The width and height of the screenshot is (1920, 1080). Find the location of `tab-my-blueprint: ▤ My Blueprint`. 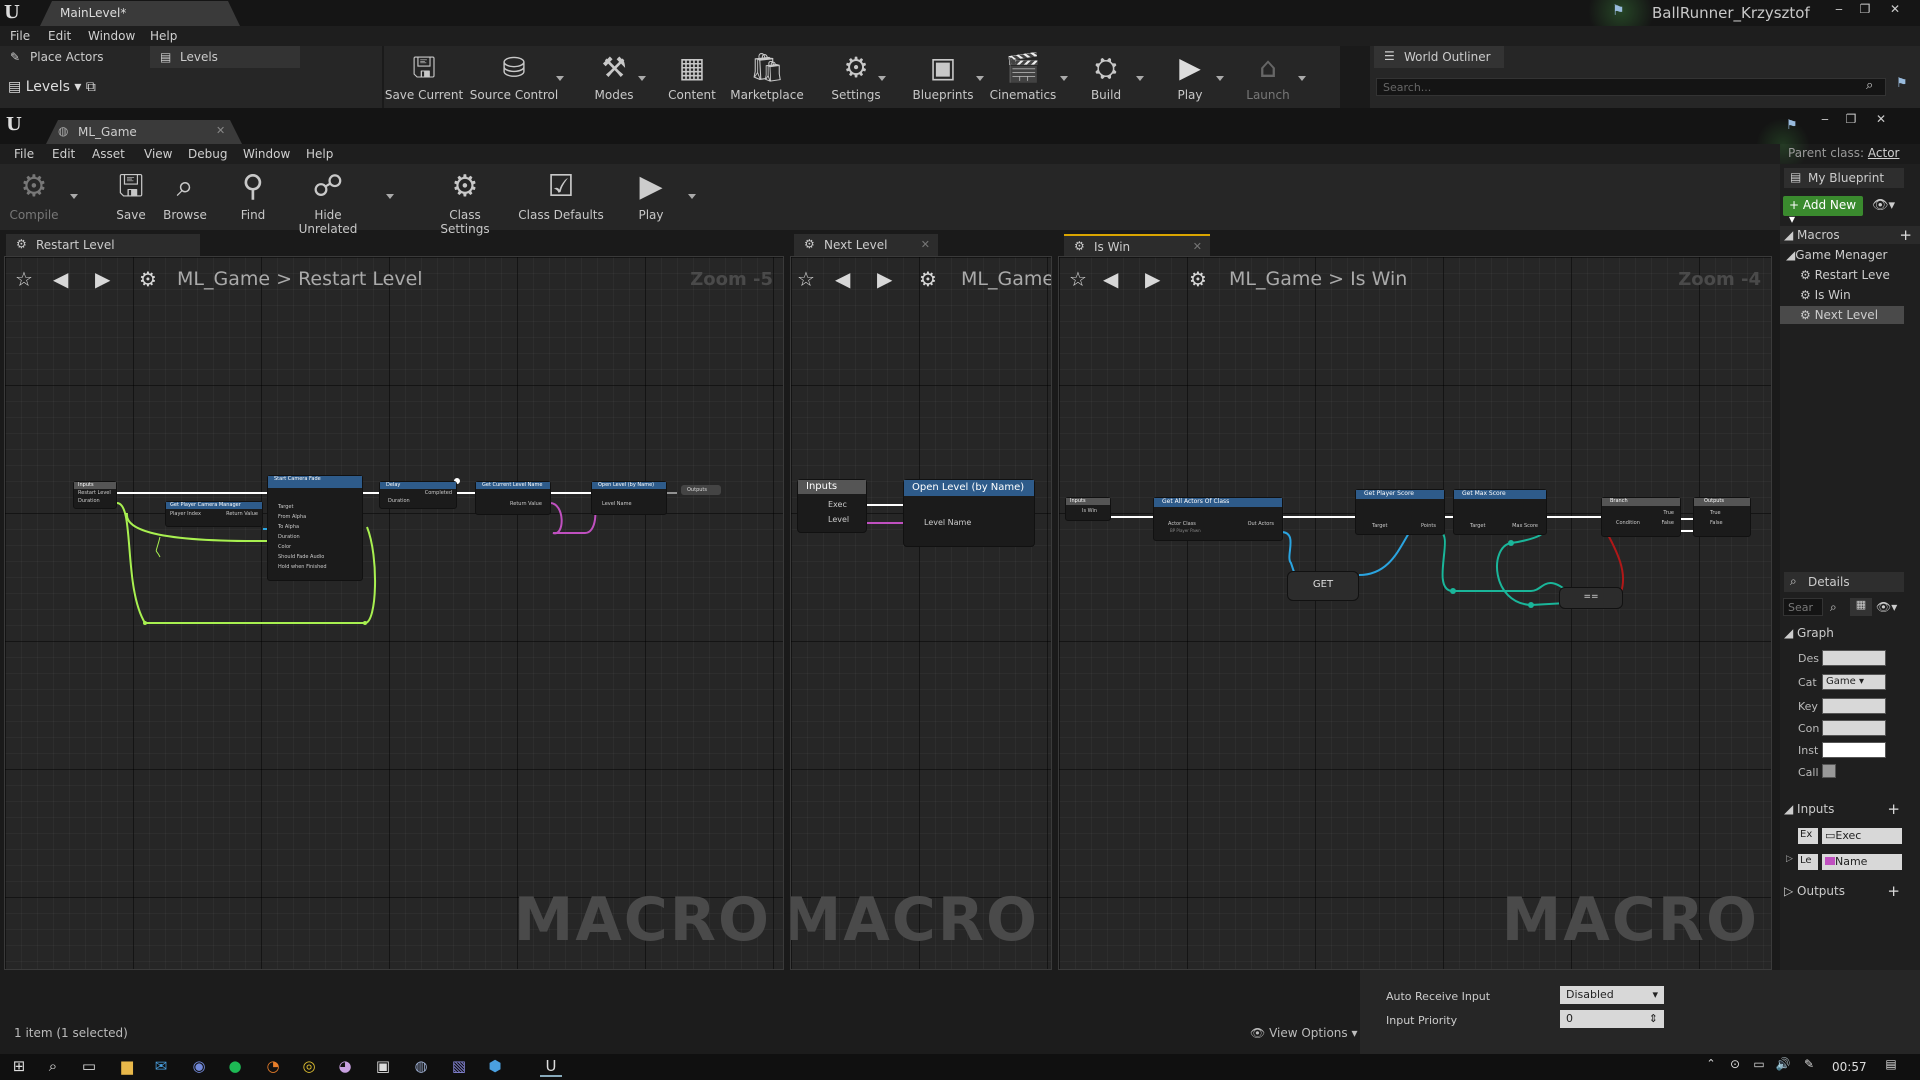

tab-my-blueprint: ▤ My Blueprint is located at coordinates (1844, 178).